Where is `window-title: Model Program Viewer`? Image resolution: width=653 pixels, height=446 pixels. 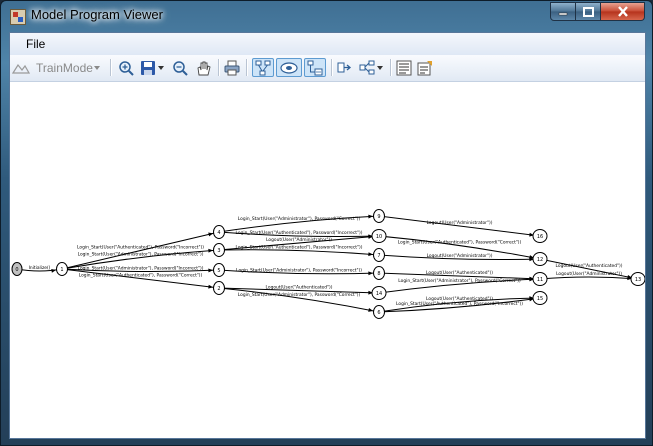
window-title: Model Program Viewer is located at coordinates (97, 14).